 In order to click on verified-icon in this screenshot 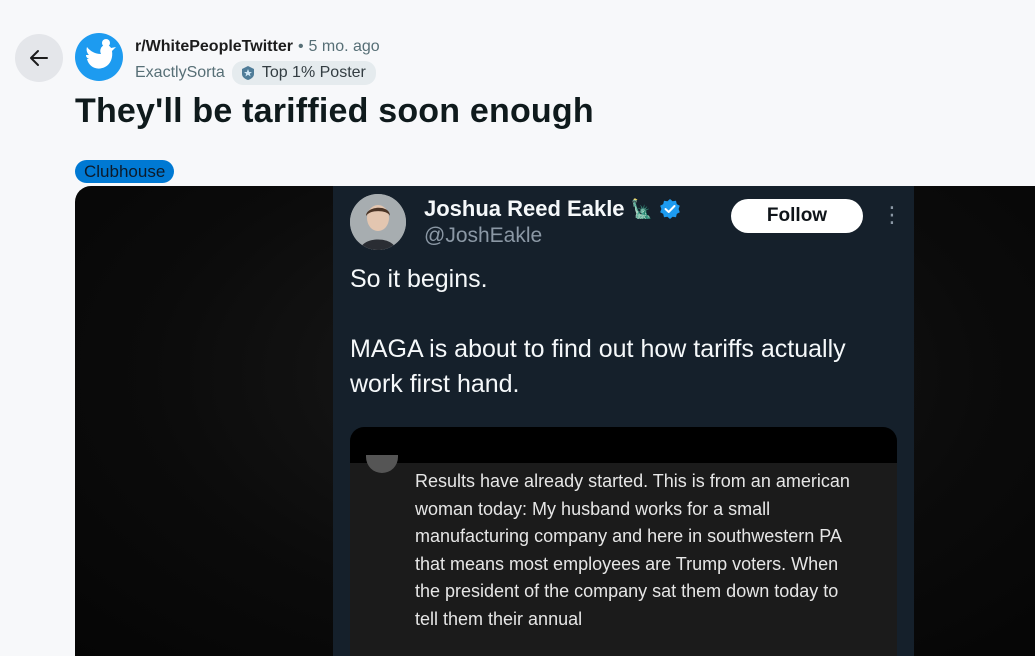, I will do `click(670, 209)`.